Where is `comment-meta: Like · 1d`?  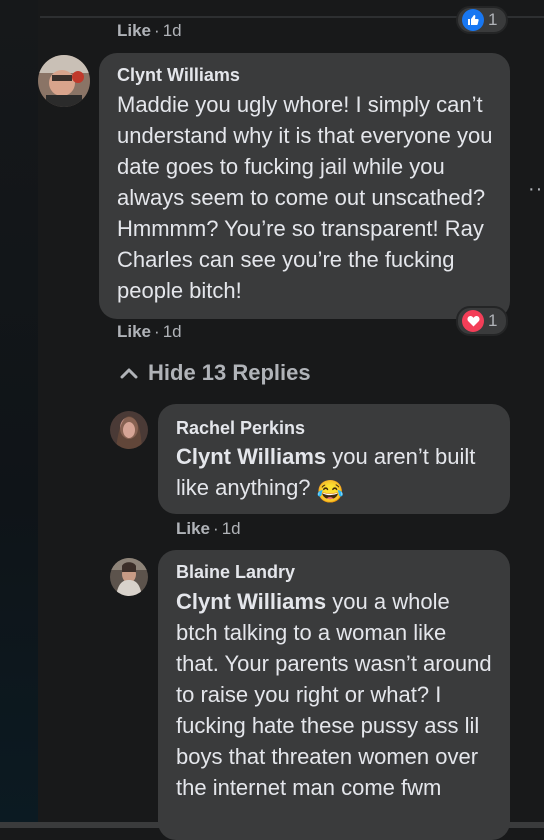
comment-meta: Like · 1d is located at coordinates (149, 332).